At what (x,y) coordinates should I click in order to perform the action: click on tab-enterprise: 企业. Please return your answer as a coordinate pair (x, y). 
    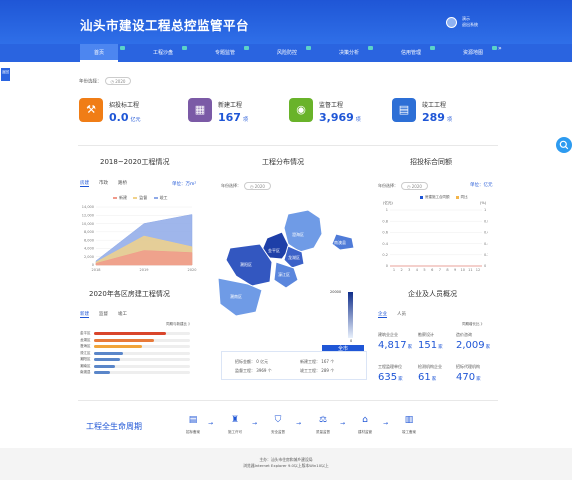
    Looking at the image, I should click on (382, 314).